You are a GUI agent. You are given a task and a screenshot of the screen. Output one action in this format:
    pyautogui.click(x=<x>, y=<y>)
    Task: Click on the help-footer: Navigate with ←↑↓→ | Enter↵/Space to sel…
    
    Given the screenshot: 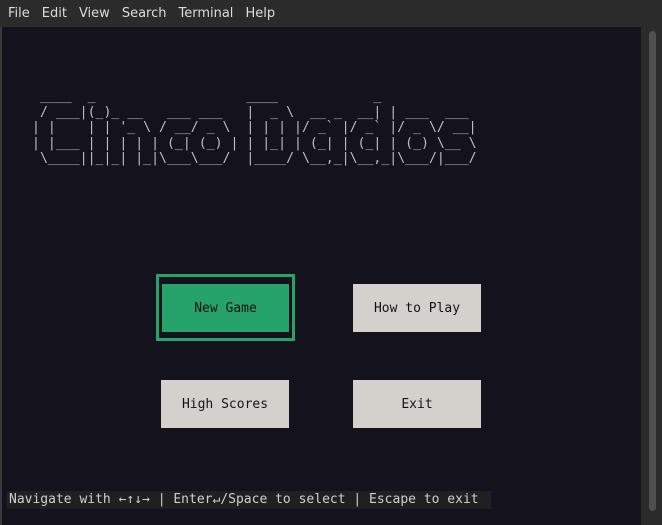 What is the action you would take?
    pyautogui.click(x=249, y=500)
    